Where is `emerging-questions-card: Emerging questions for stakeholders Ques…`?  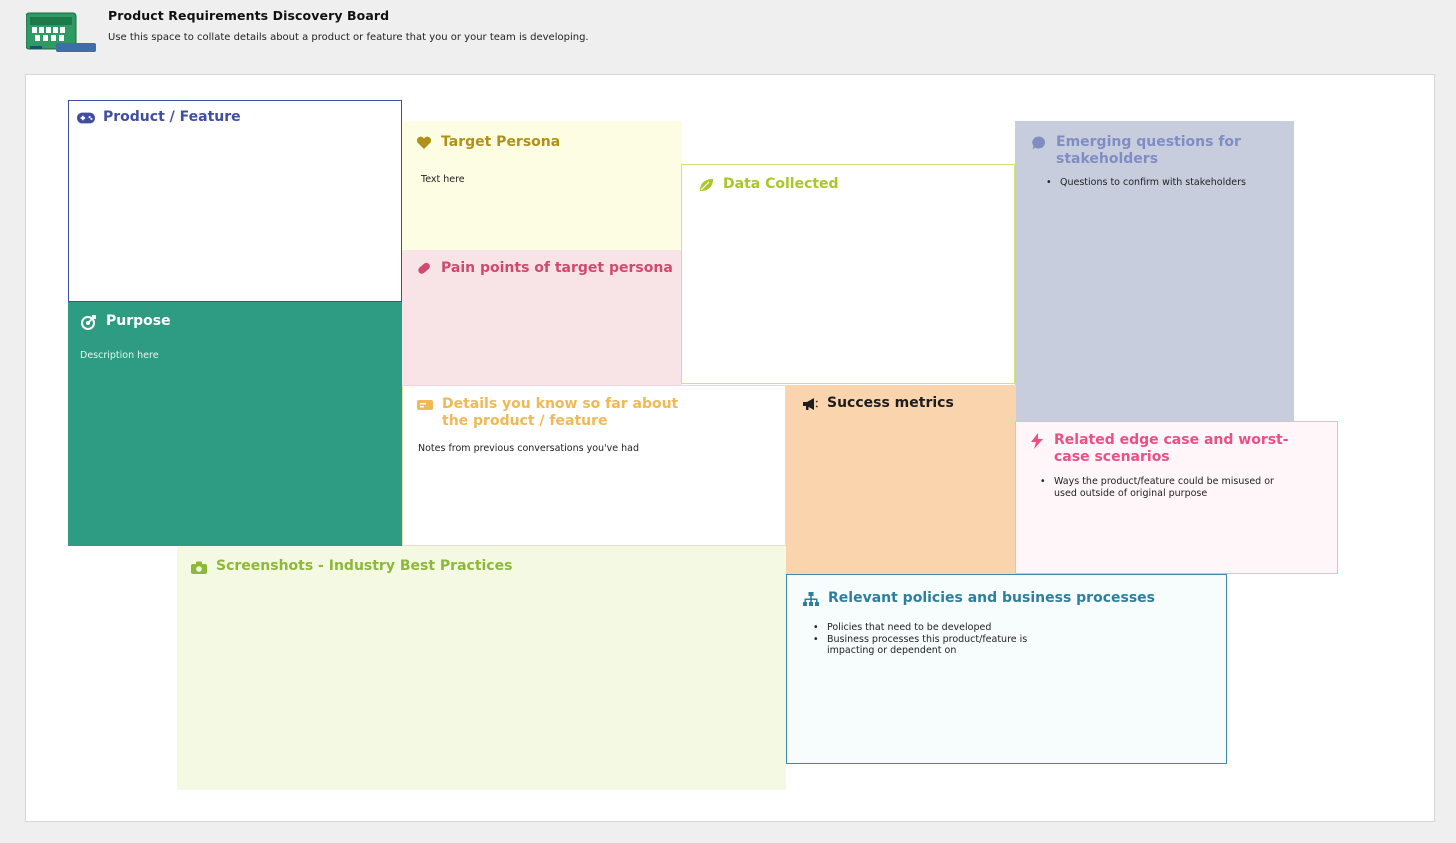
emerging-questions-card: Emerging questions for stakeholders Ques… is located at coordinates (1154, 271).